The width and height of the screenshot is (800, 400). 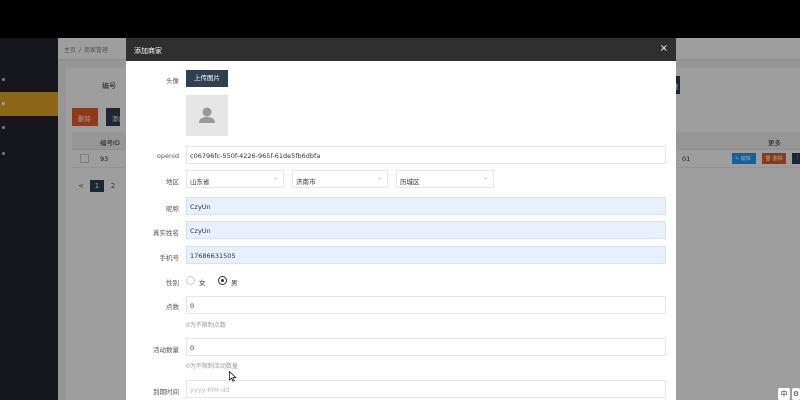 What do you see at coordinates (172, 81) in the screenshot?
I see `avatar-label: 头像` at bounding box center [172, 81].